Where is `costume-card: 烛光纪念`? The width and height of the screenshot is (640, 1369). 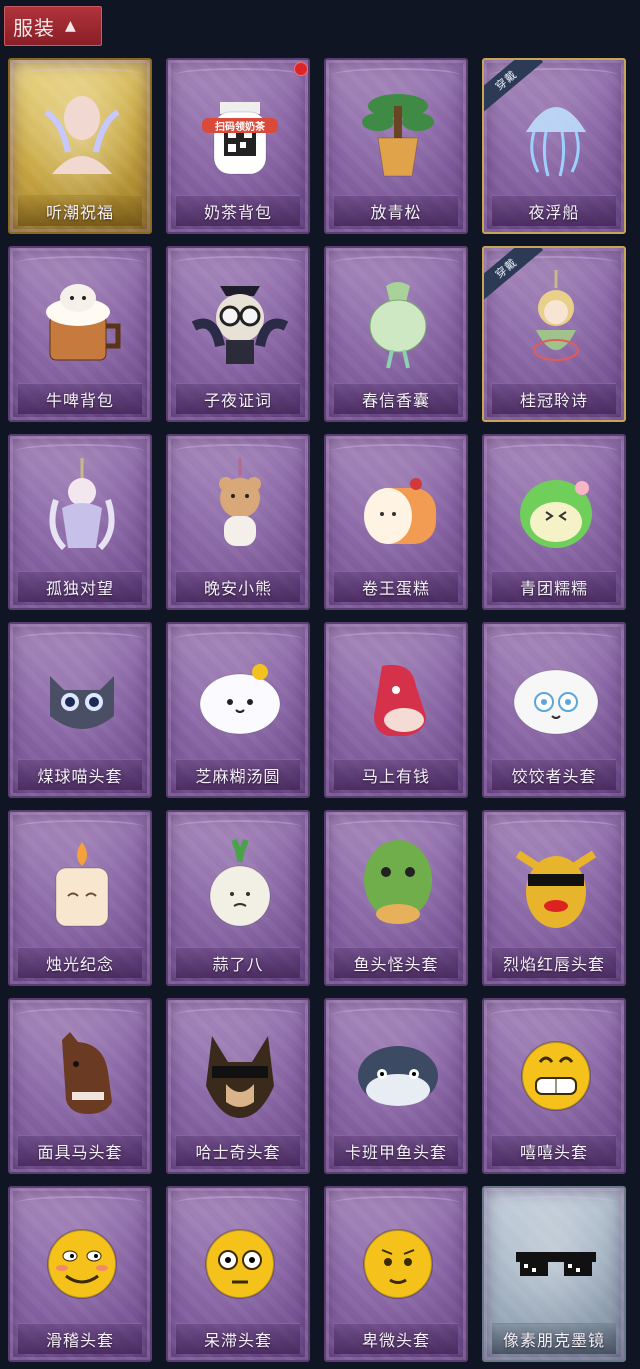 costume-card: 烛光纪念 is located at coordinates (80, 898).